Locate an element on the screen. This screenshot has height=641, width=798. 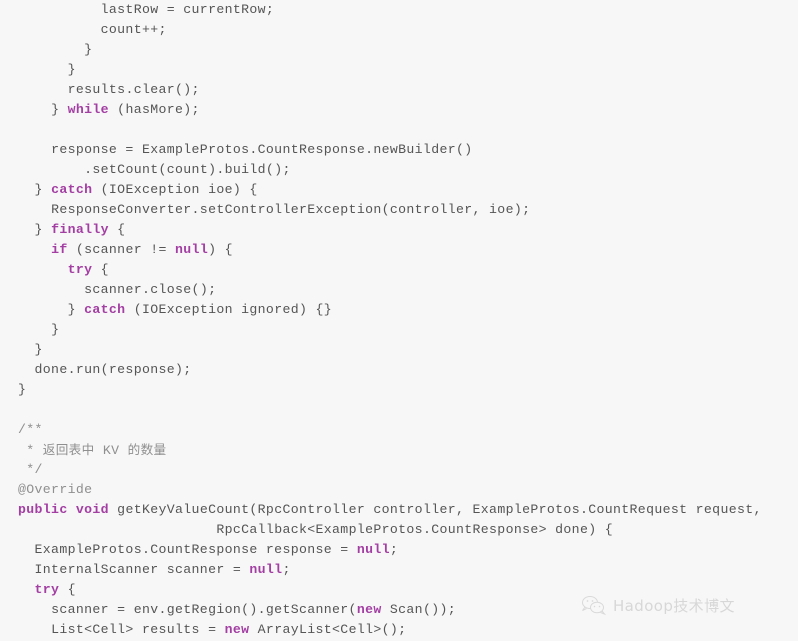
code-comment: @Override is located at coordinates (55, 489).